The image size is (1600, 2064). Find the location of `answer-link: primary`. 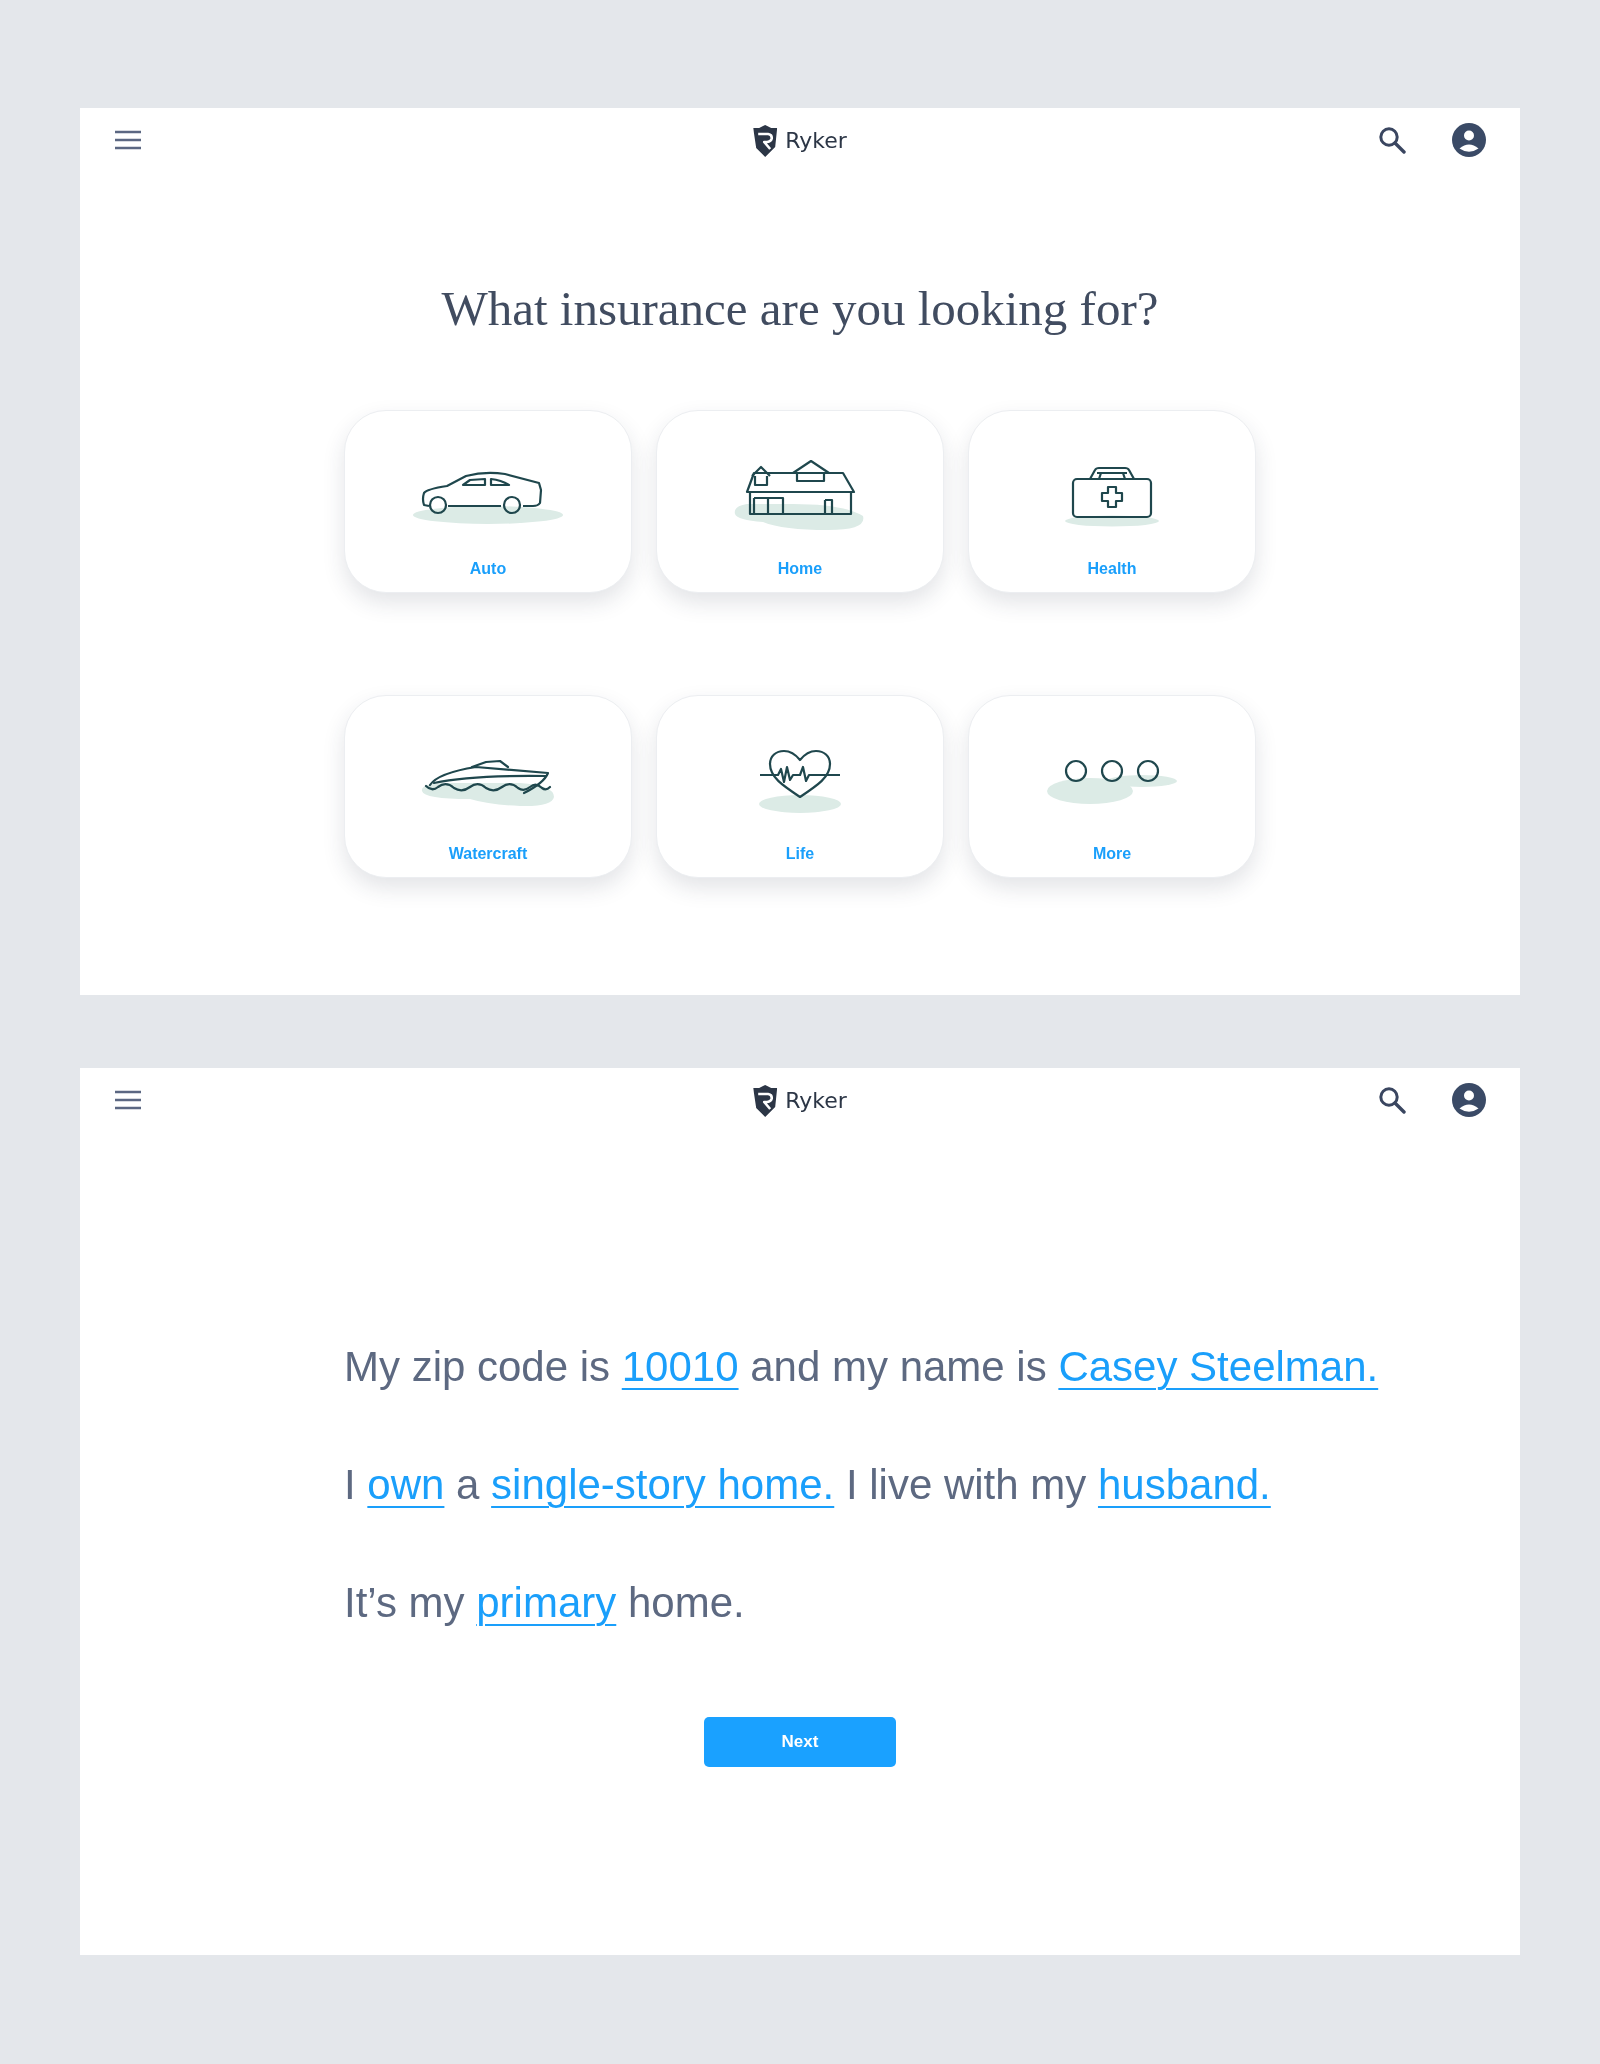

answer-link: primary is located at coordinates (546, 1602).